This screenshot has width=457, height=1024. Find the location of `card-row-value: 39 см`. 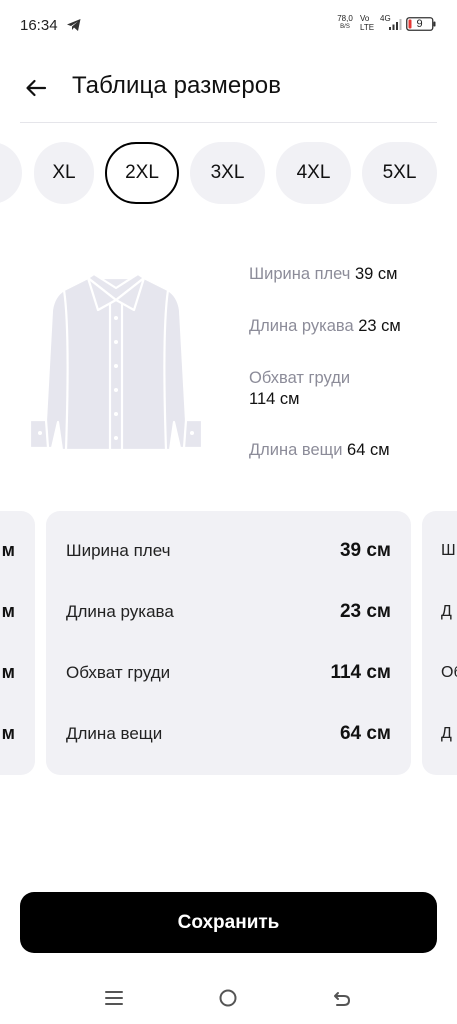

card-row-value: 39 см is located at coordinates (365, 550).